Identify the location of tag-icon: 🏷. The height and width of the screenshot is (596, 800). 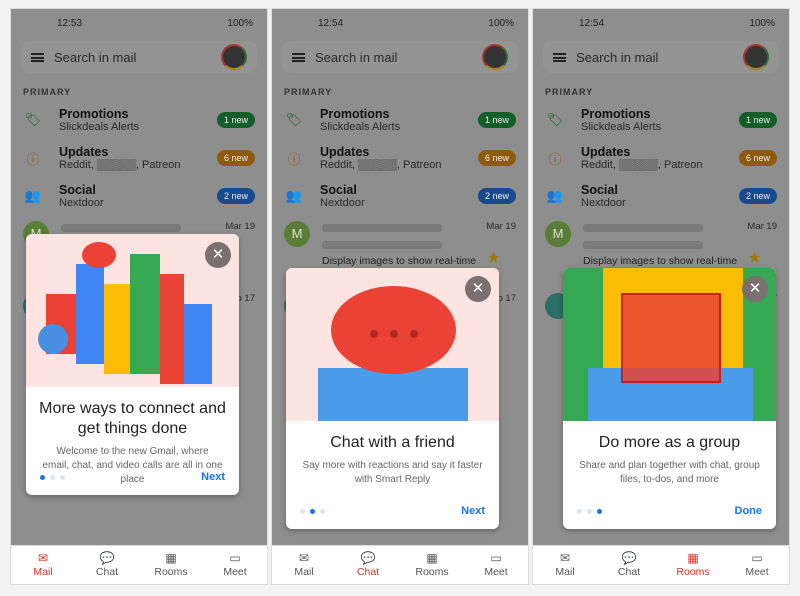
(555, 119).